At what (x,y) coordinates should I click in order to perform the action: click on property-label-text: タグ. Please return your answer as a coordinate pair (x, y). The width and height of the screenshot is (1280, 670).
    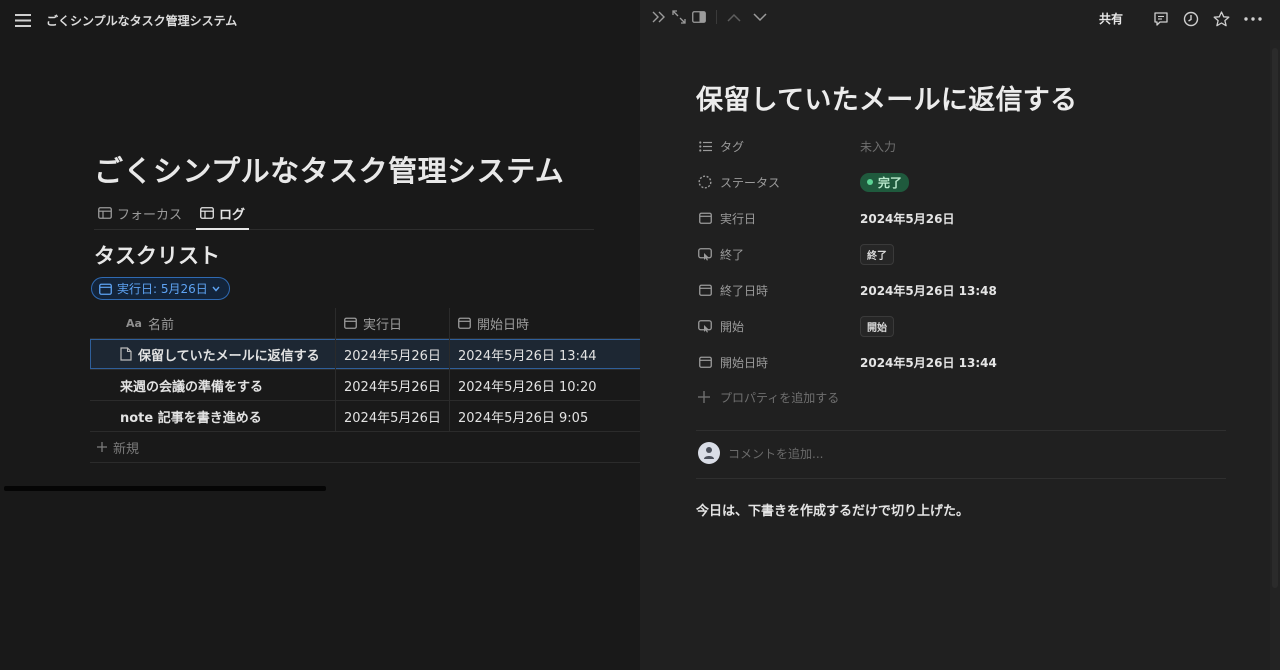
    Looking at the image, I should click on (732, 146).